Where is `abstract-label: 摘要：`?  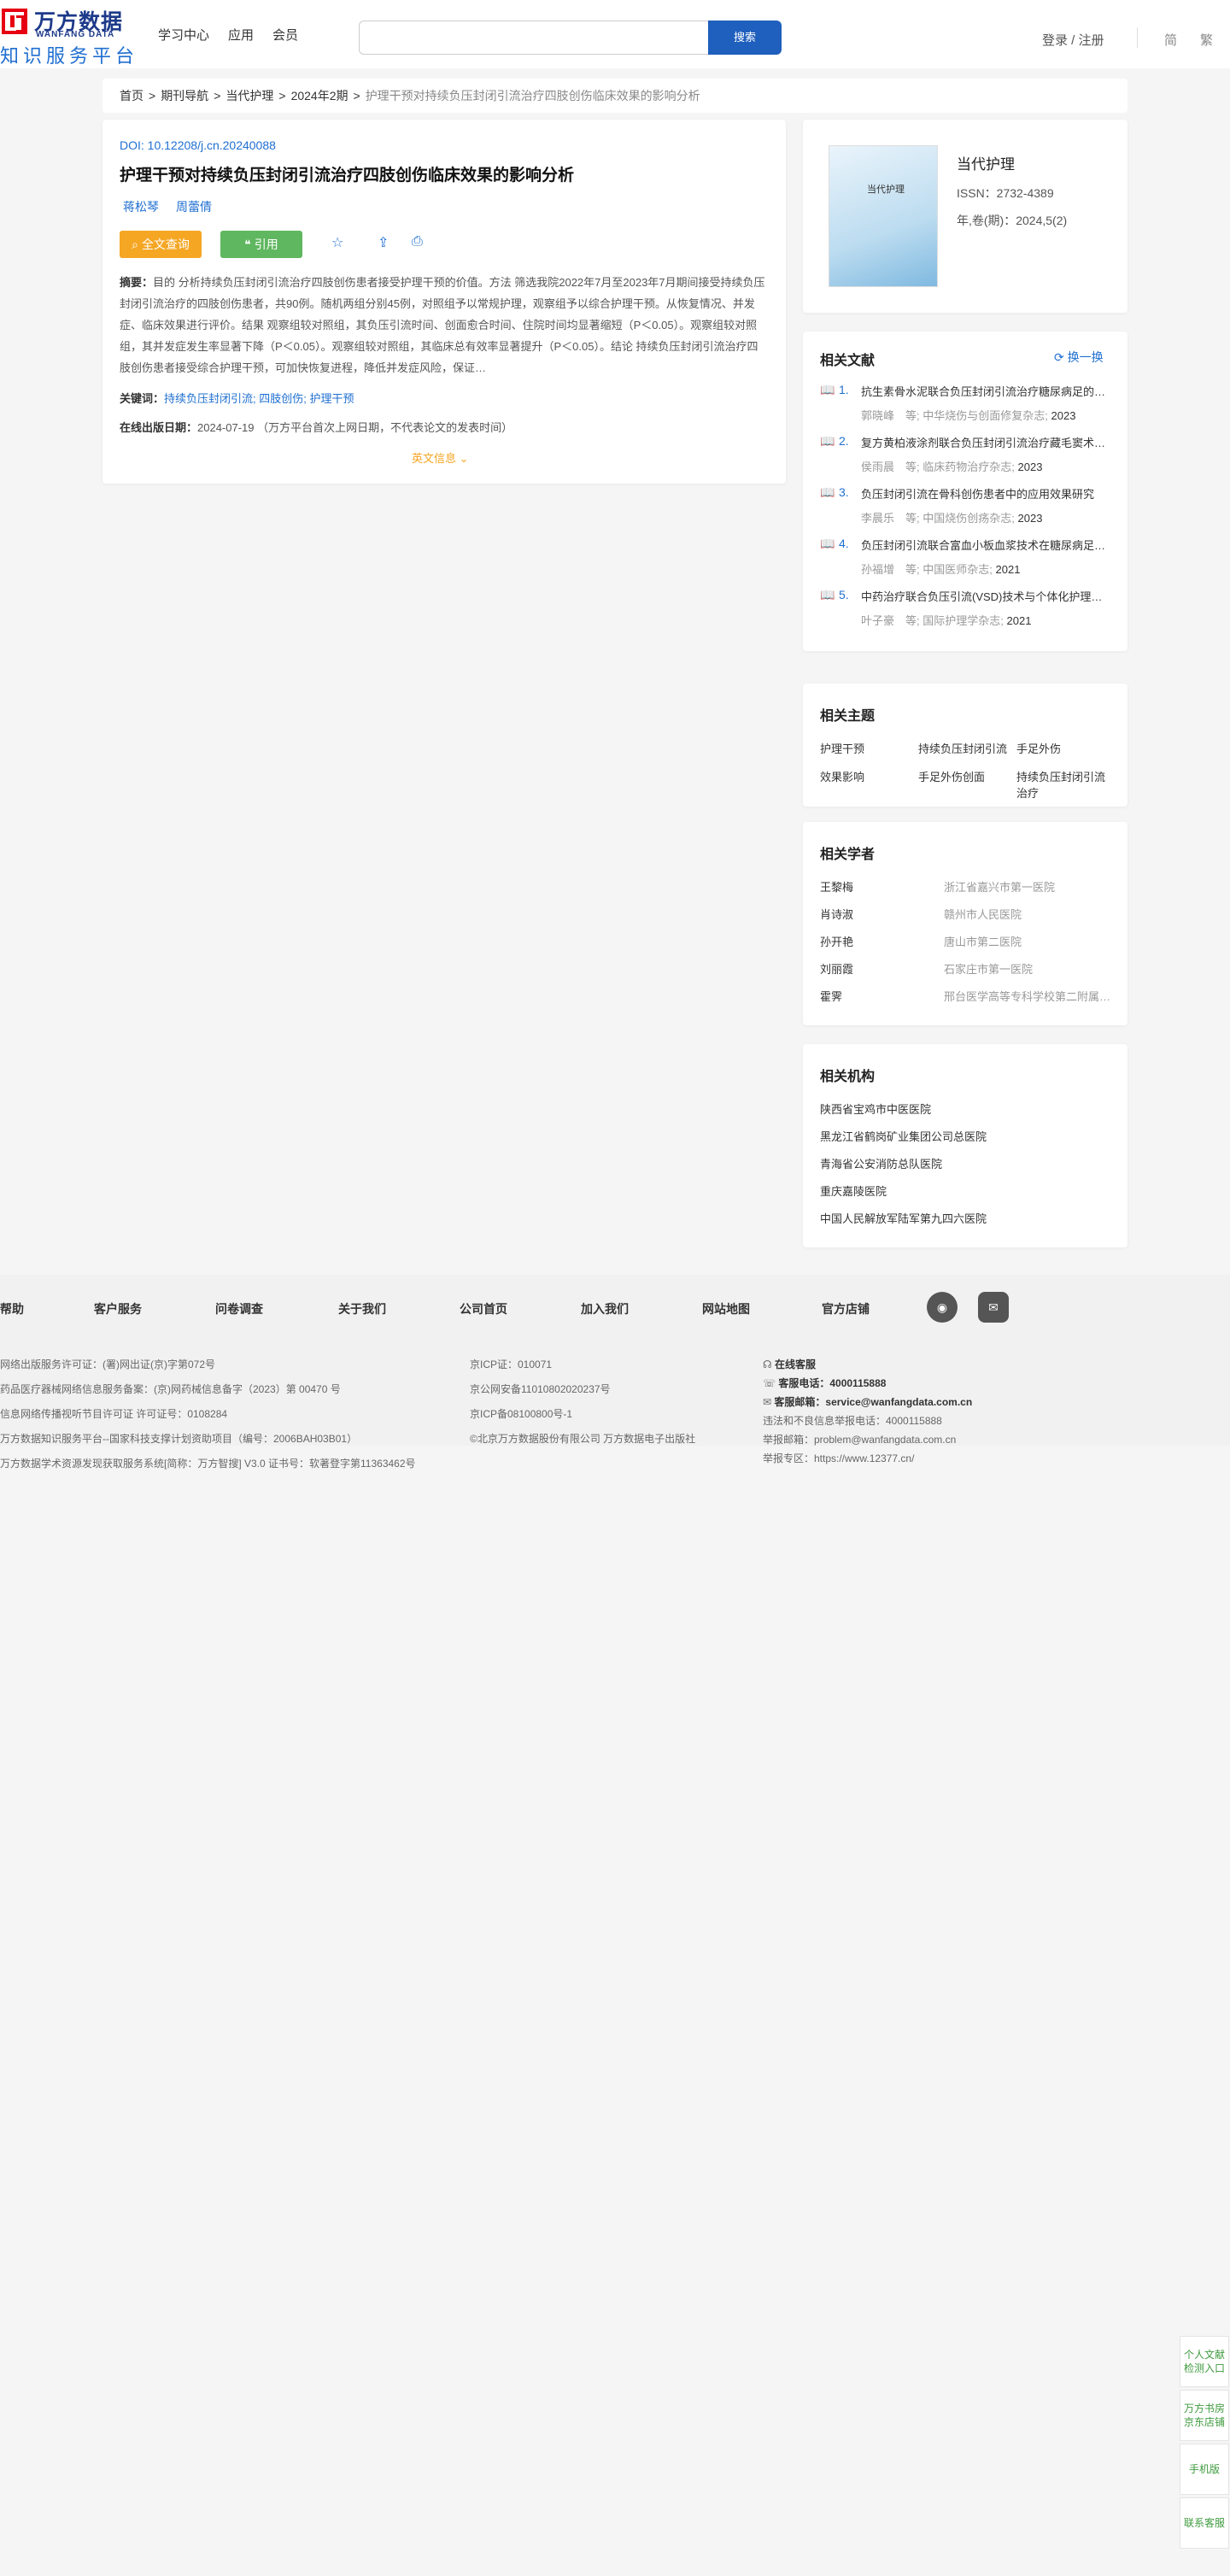 abstract-label: 摘要： is located at coordinates (137, 282).